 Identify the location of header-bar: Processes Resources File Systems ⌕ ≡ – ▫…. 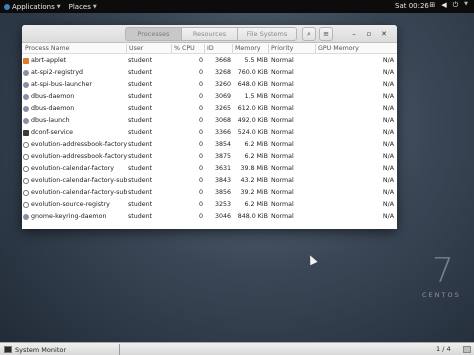
(209, 34).